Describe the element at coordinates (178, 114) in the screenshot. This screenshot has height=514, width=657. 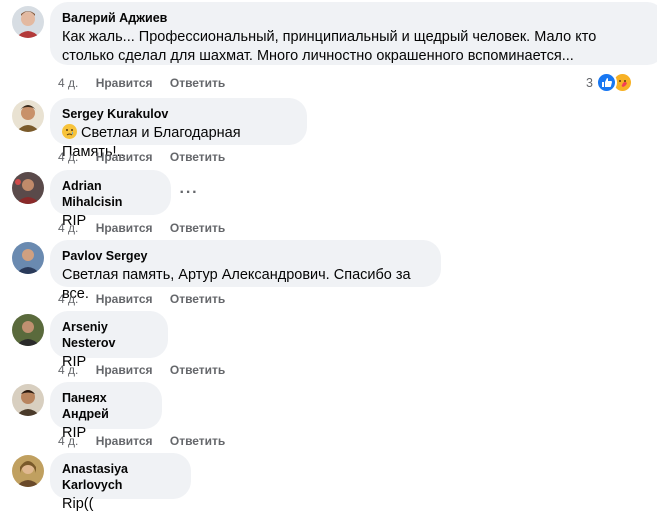
I see `comment-author: Sergey Kurakulov` at that location.